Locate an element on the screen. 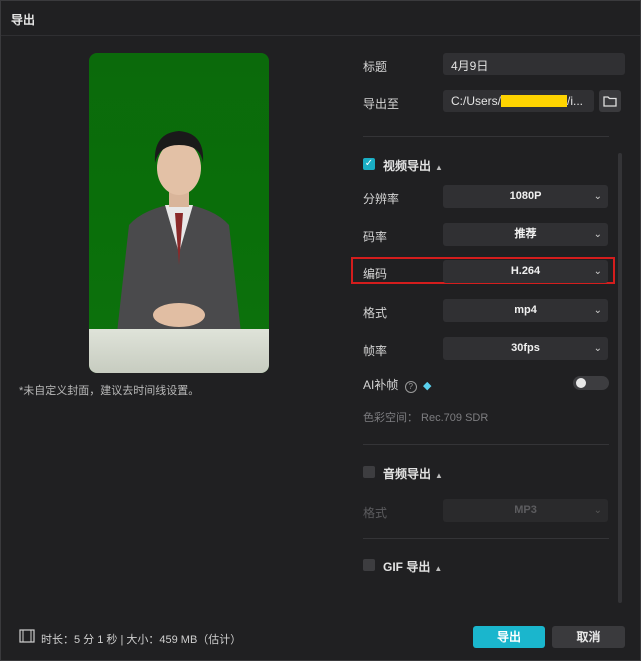 The image size is (641, 661). help-icon: ? is located at coordinates (410, 387).